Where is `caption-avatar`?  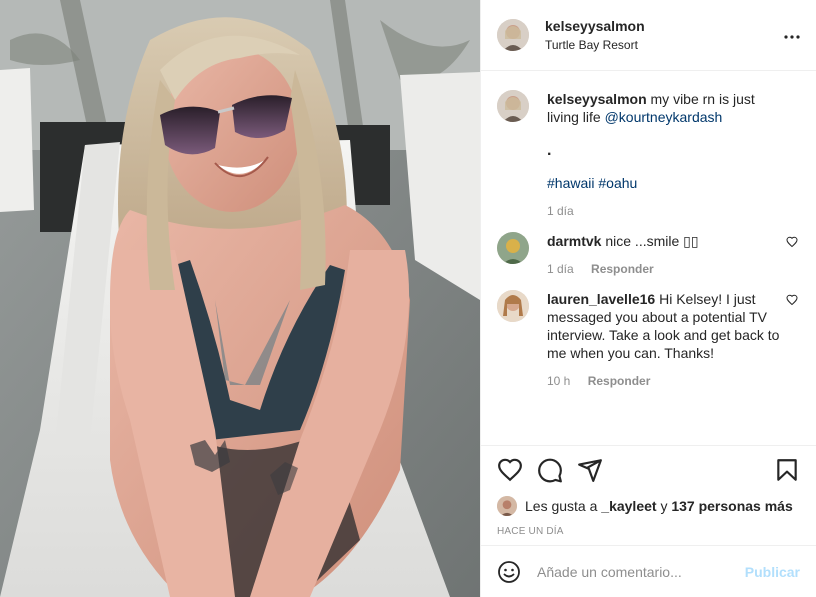 caption-avatar is located at coordinates (513, 106).